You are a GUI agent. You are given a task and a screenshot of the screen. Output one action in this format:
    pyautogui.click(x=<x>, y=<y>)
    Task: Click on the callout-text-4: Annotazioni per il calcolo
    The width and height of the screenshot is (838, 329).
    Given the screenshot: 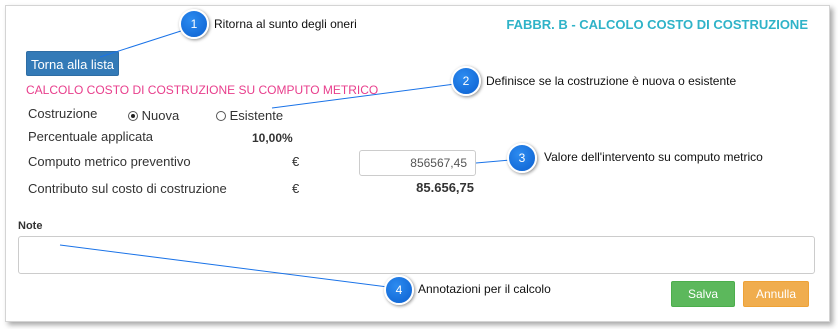 What is the action you would take?
    pyautogui.click(x=484, y=289)
    